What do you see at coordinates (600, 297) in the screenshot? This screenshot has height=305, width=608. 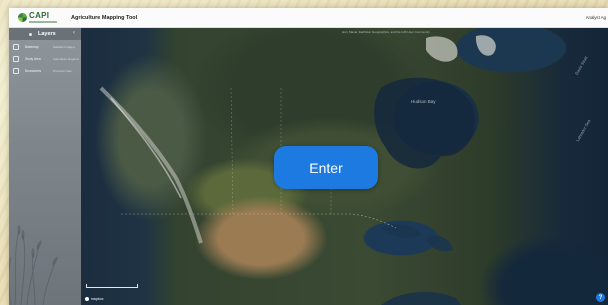 I see `help-button: ?` at bounding box center [600, 297].